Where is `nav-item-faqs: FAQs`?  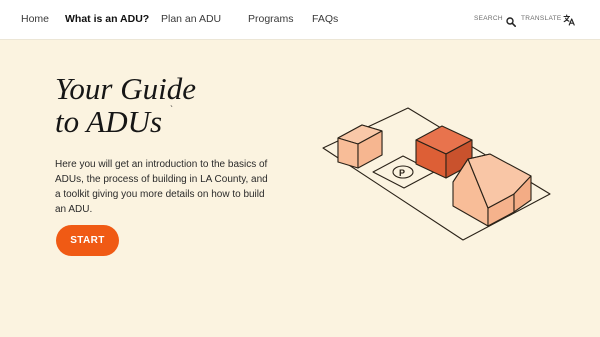
nav-item-faqs: FAQs is located at coordinates (325, 19).